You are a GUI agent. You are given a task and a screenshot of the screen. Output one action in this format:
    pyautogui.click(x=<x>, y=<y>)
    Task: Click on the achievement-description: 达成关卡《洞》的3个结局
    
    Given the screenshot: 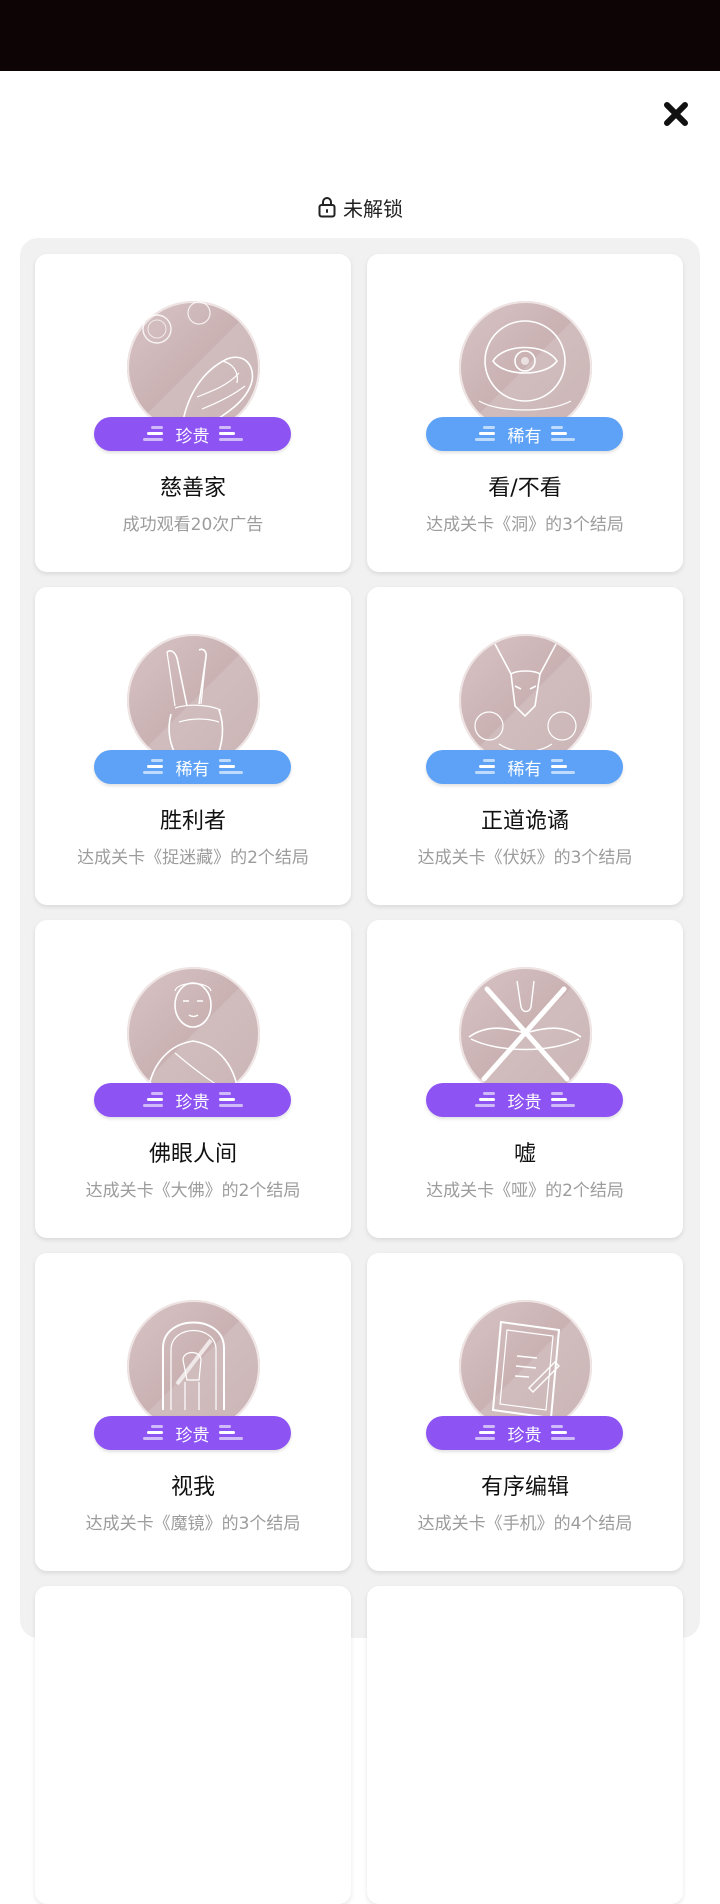 What is the action you would take?
    pyautogui.click(x=525, y=525)
    